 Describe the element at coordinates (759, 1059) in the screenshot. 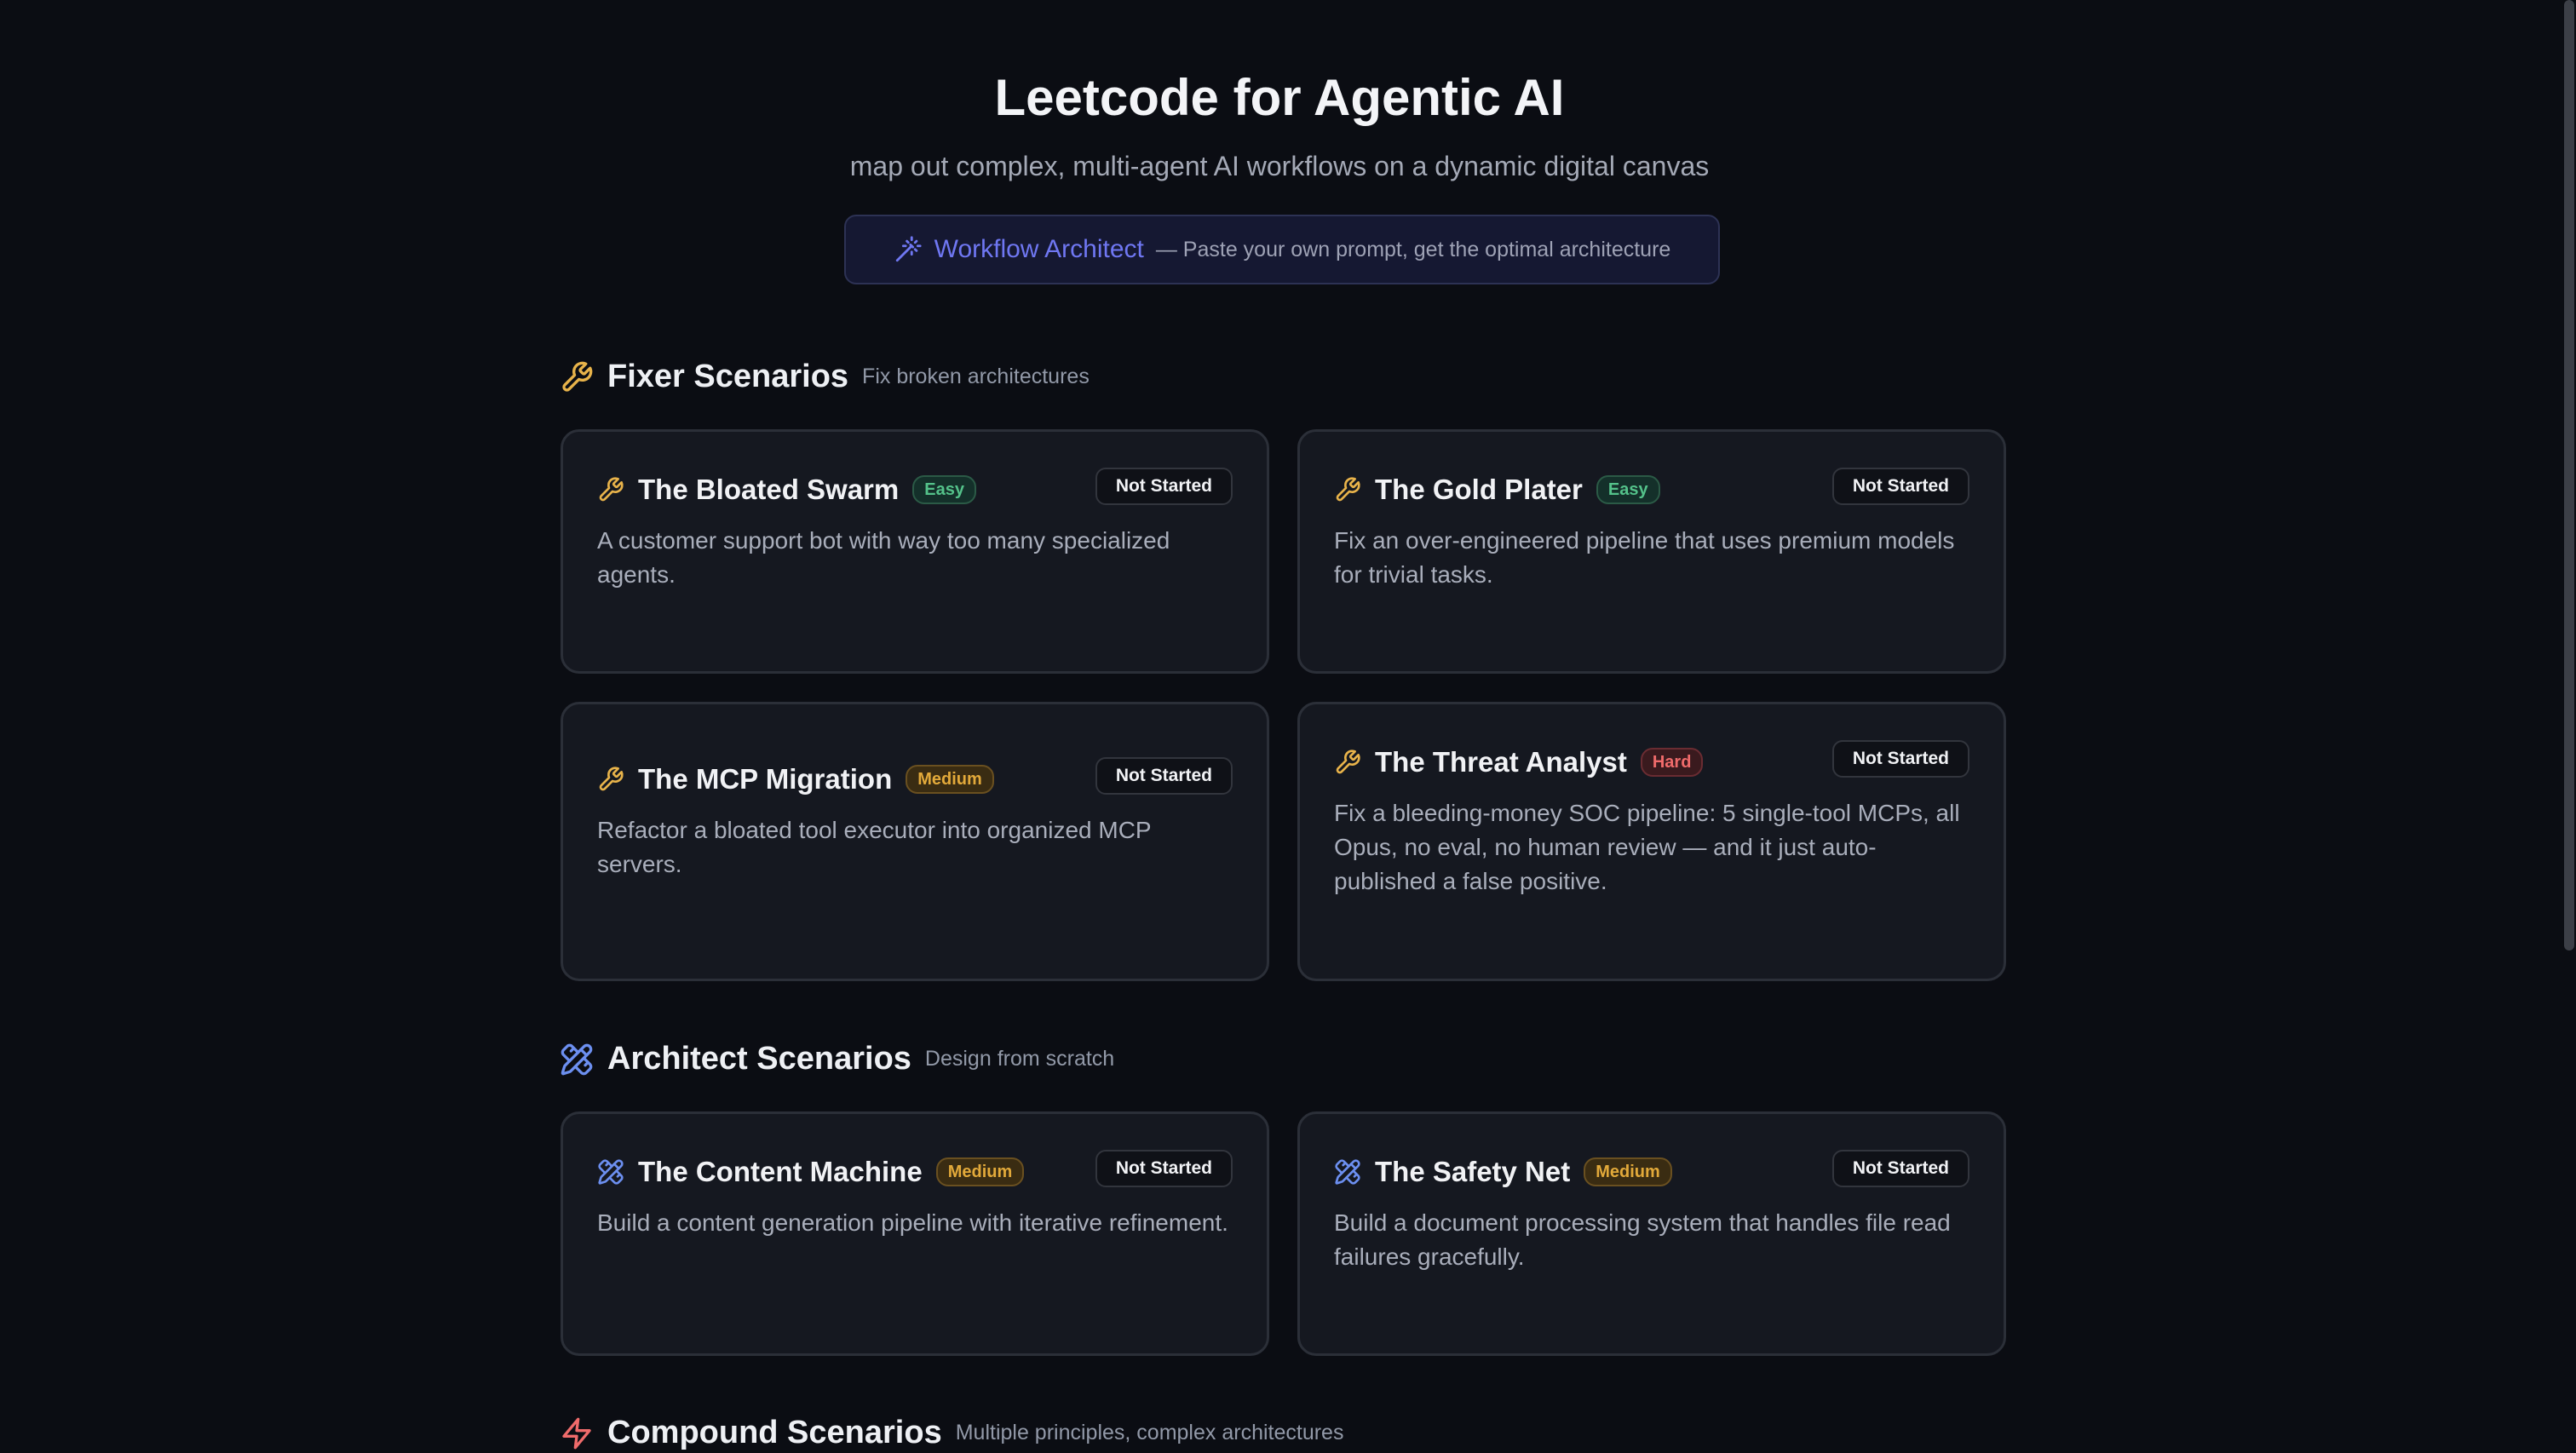

I see `section-title-architect: Architect Scenarios` at that location.